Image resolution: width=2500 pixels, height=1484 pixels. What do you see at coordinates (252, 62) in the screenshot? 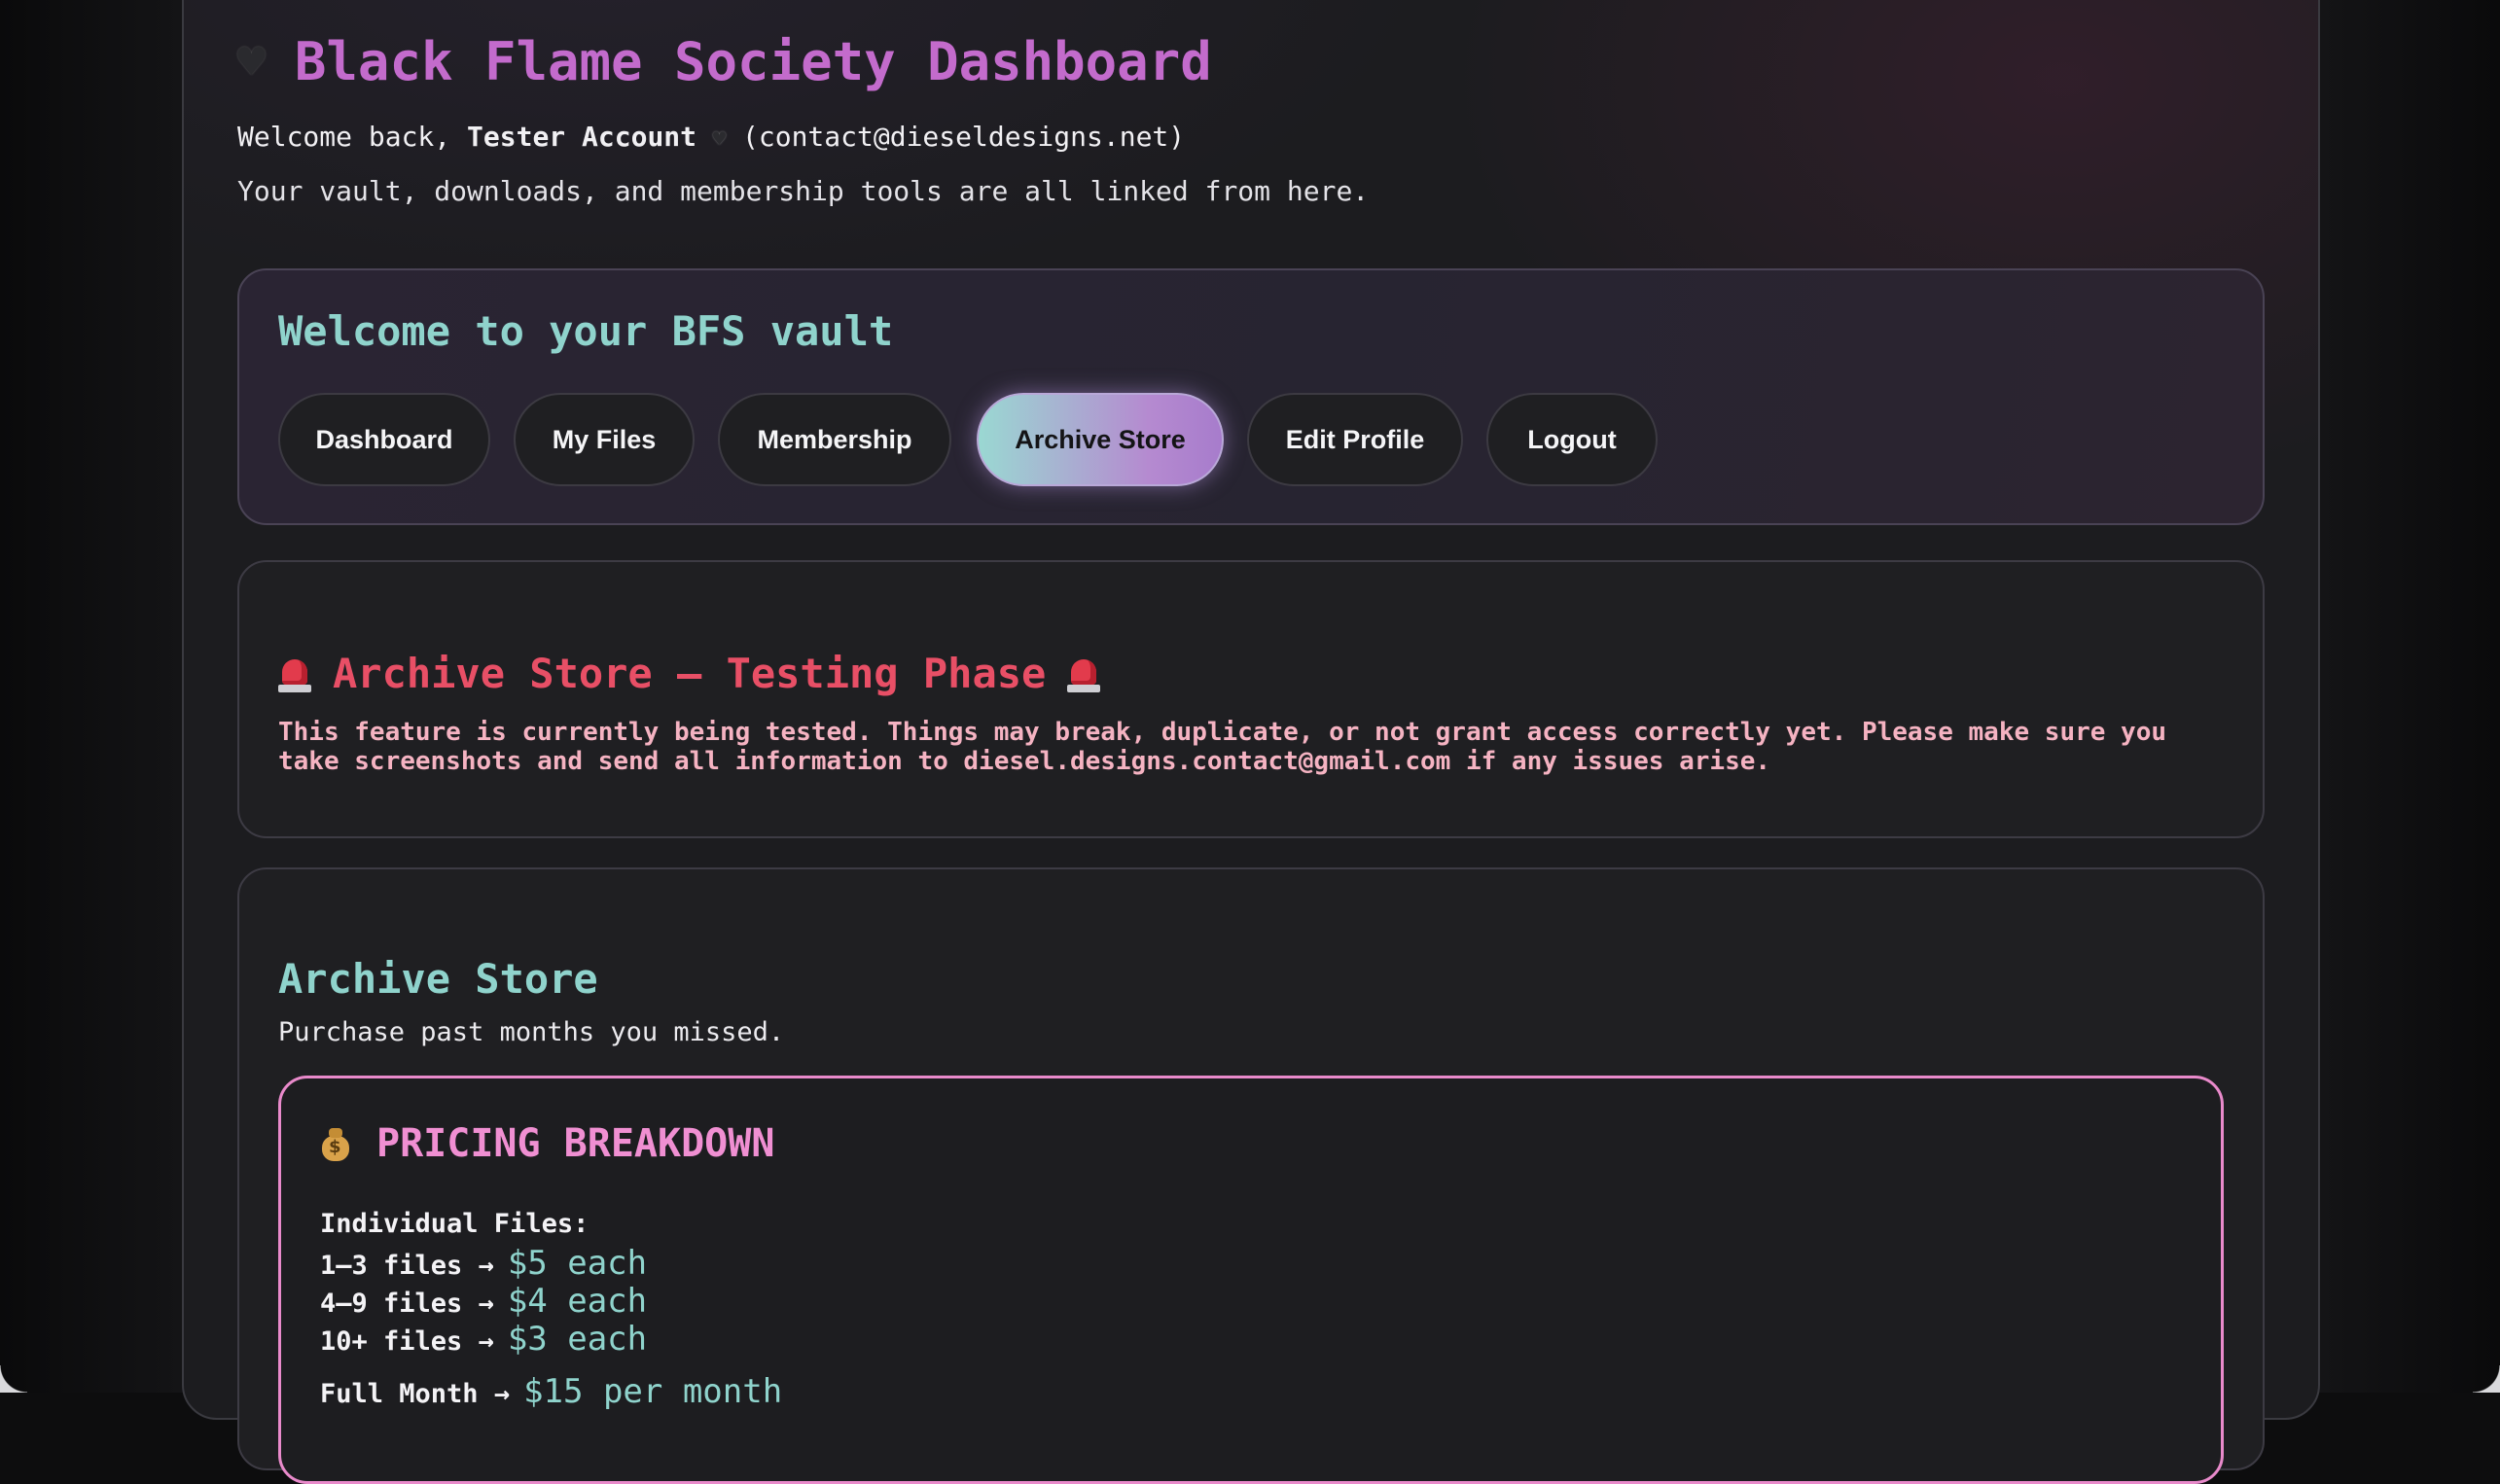
I see `black-heart-icon: ♥` at bounding box center [252, 62].